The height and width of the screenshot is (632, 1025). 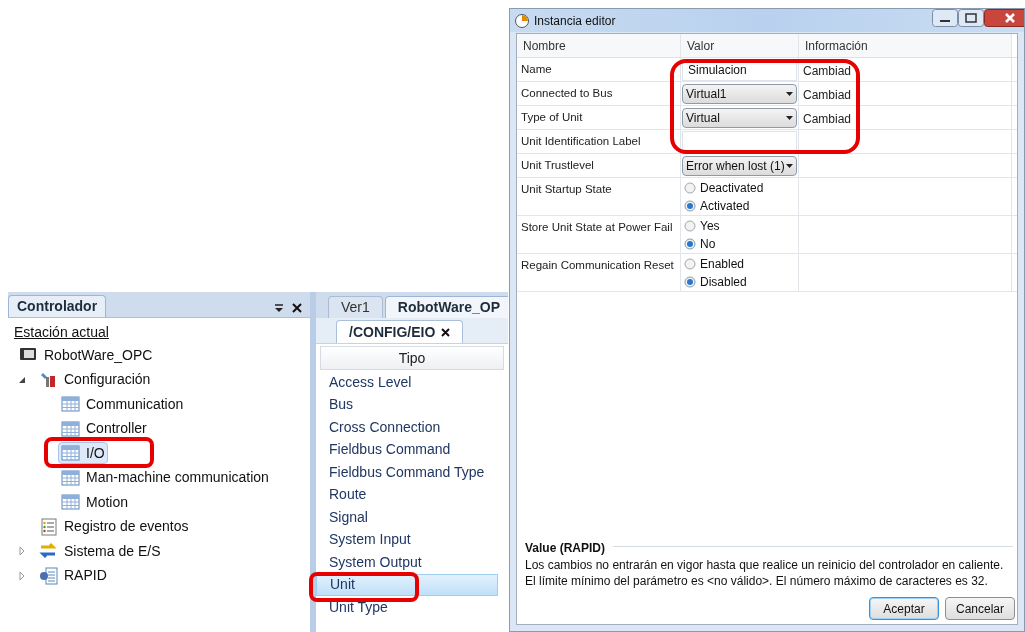 What do you see at coordinates (57, 306) in the screenshot?
I see `panel-tab: Controlador` at bounding box center [57, 306].